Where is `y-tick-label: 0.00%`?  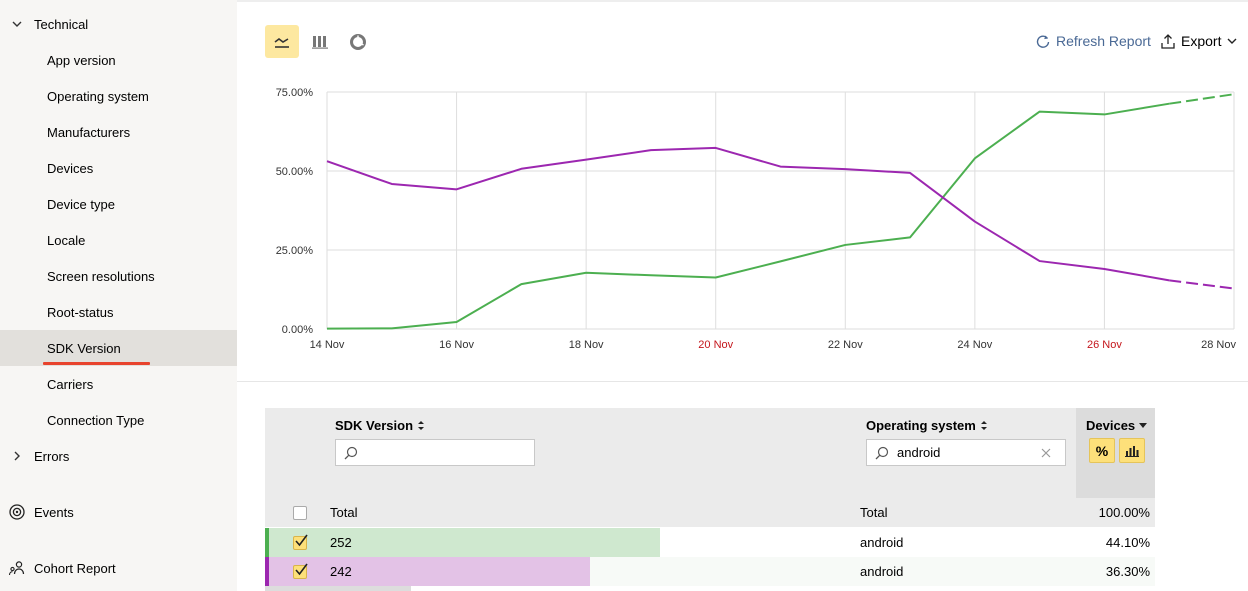
y-tick-label: 0.00% is located at coordinates (297, 330).